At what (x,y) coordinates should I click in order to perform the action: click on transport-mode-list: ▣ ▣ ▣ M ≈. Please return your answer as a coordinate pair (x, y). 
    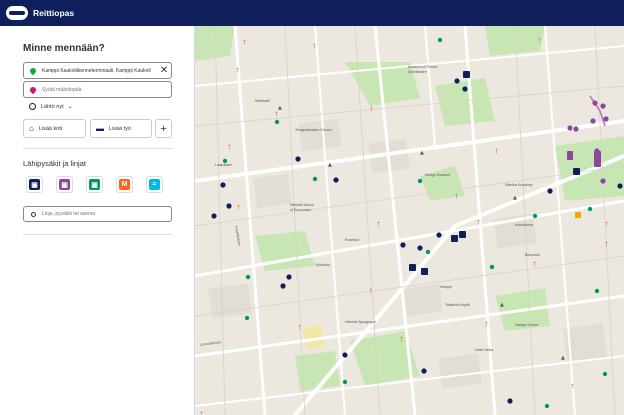
    Looking at the image, I should click on (94, 184).